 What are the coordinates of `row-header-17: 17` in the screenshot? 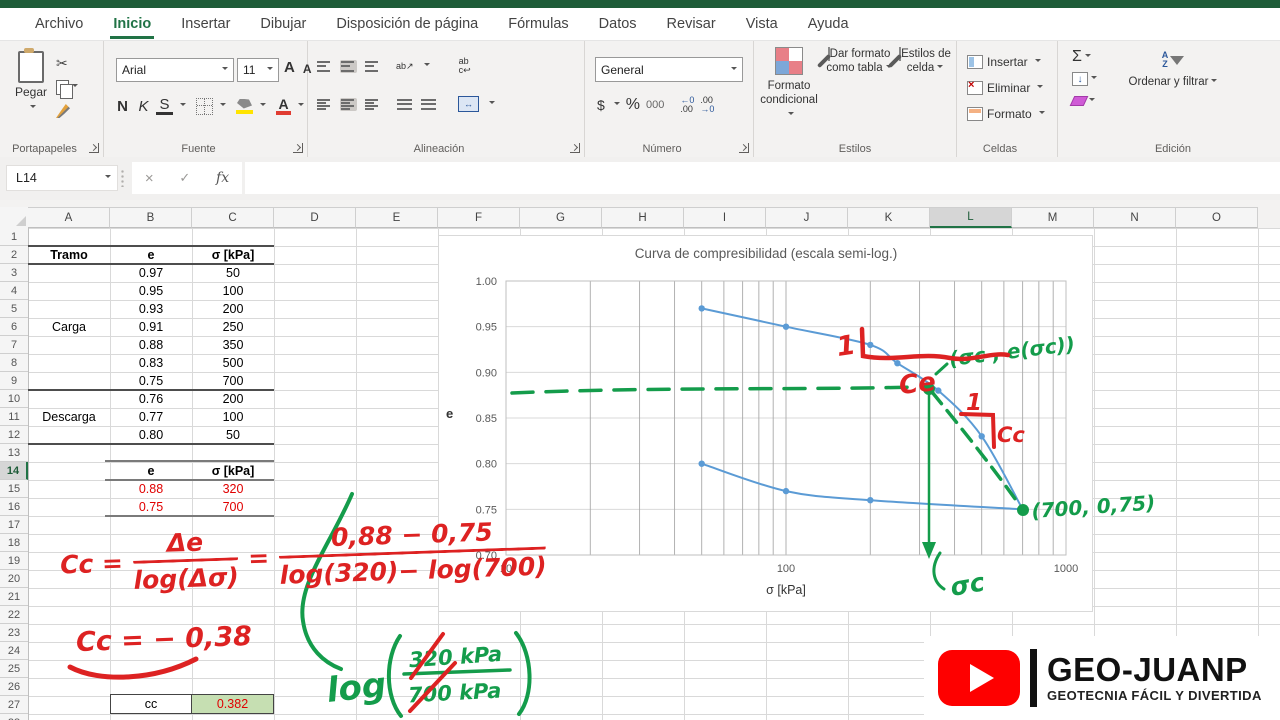 It's located at (14, 525).